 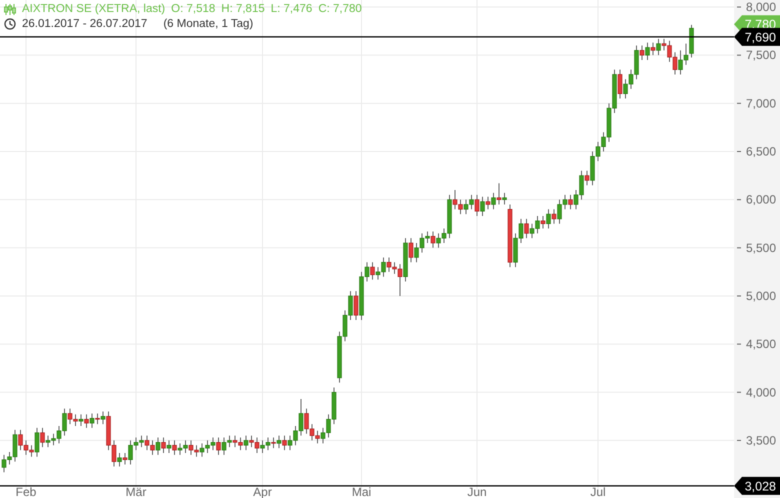 I want to click on clock-icon, so click(x=10, y=24).